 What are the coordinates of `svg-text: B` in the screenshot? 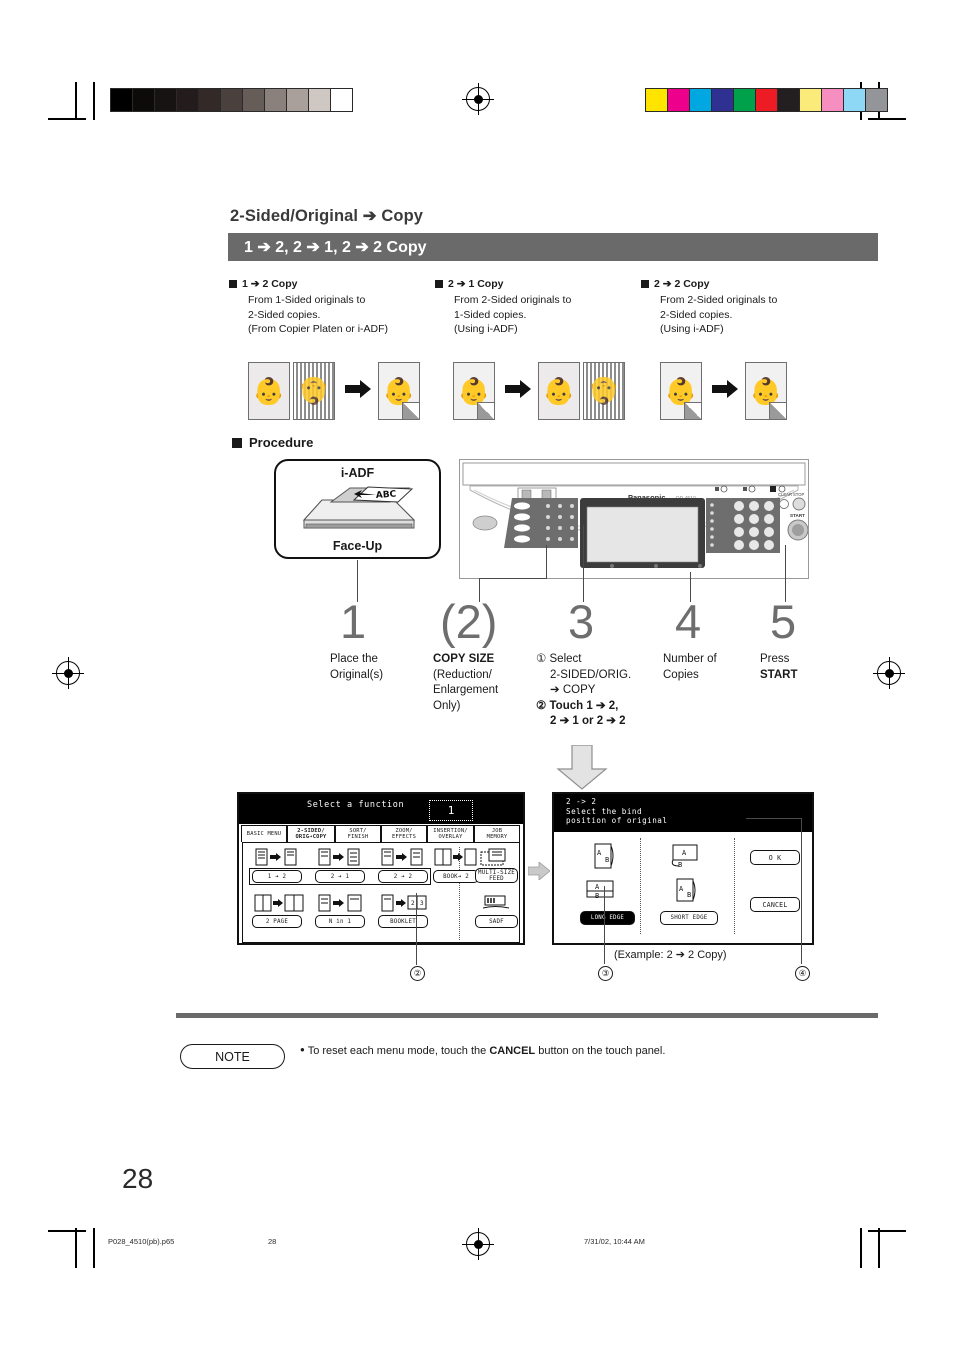 It's located at (597, 896).